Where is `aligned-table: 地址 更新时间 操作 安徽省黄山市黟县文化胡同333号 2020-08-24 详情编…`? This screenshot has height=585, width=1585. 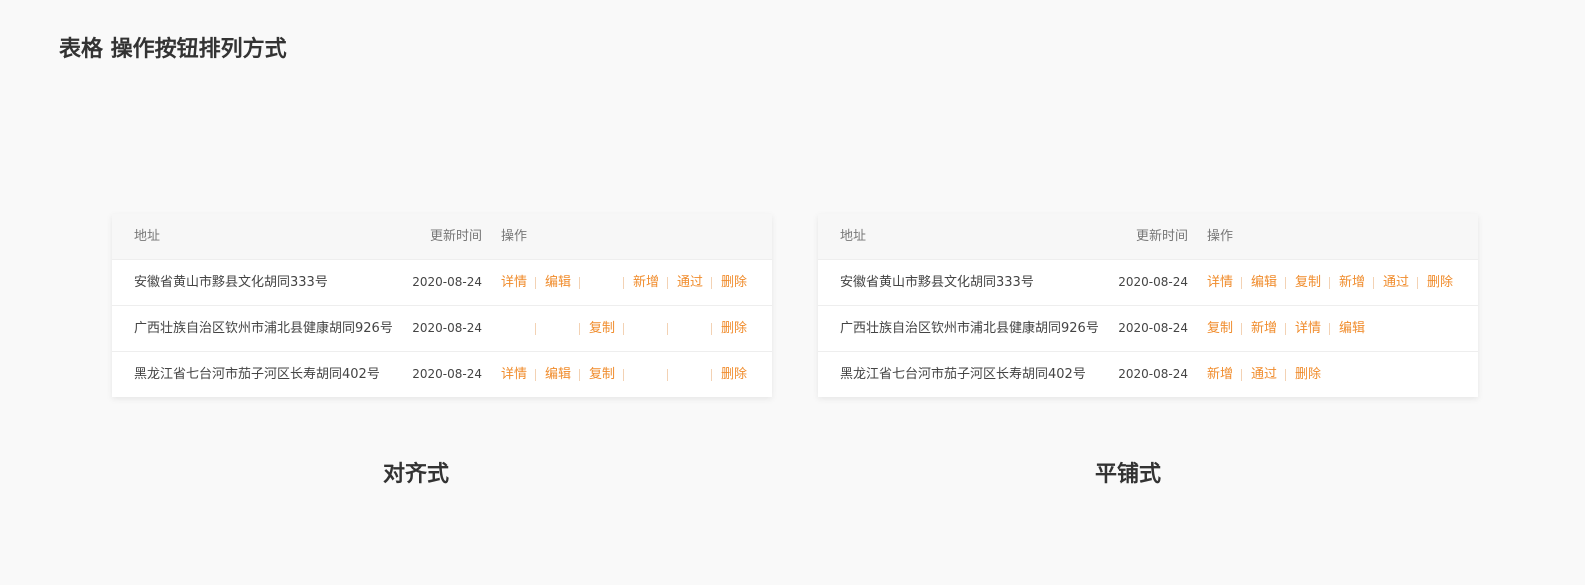 aligned-table: 地址 更新时间 操作 安徽省黄山市黟县文化胡同333号 2020-08-24 详情编… is located at coordinates (442, 305).